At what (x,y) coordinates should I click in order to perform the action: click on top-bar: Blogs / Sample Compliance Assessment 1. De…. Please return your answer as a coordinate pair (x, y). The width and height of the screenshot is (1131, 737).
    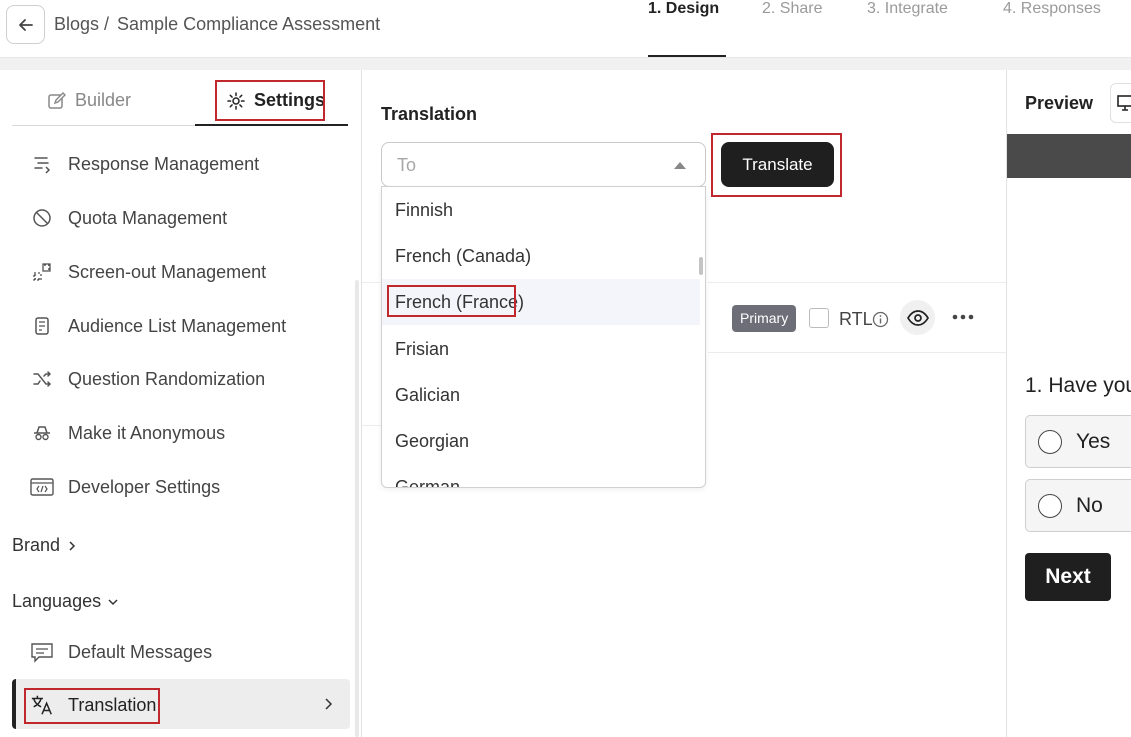
    Looking at the image, I should click on (565, 29).